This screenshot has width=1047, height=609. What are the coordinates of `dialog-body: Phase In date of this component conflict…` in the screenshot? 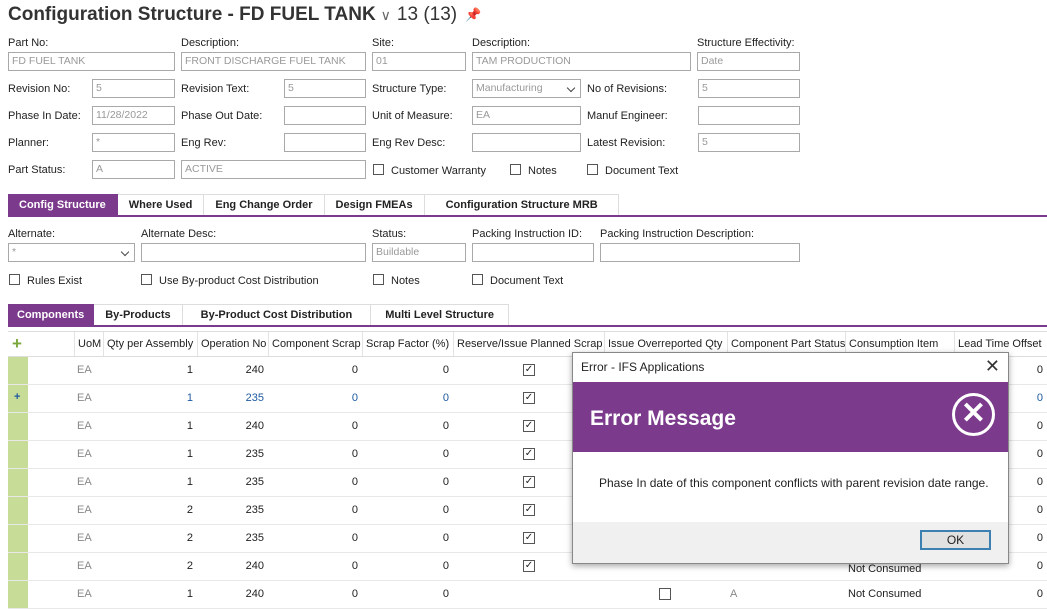 It's located at (790, 487).